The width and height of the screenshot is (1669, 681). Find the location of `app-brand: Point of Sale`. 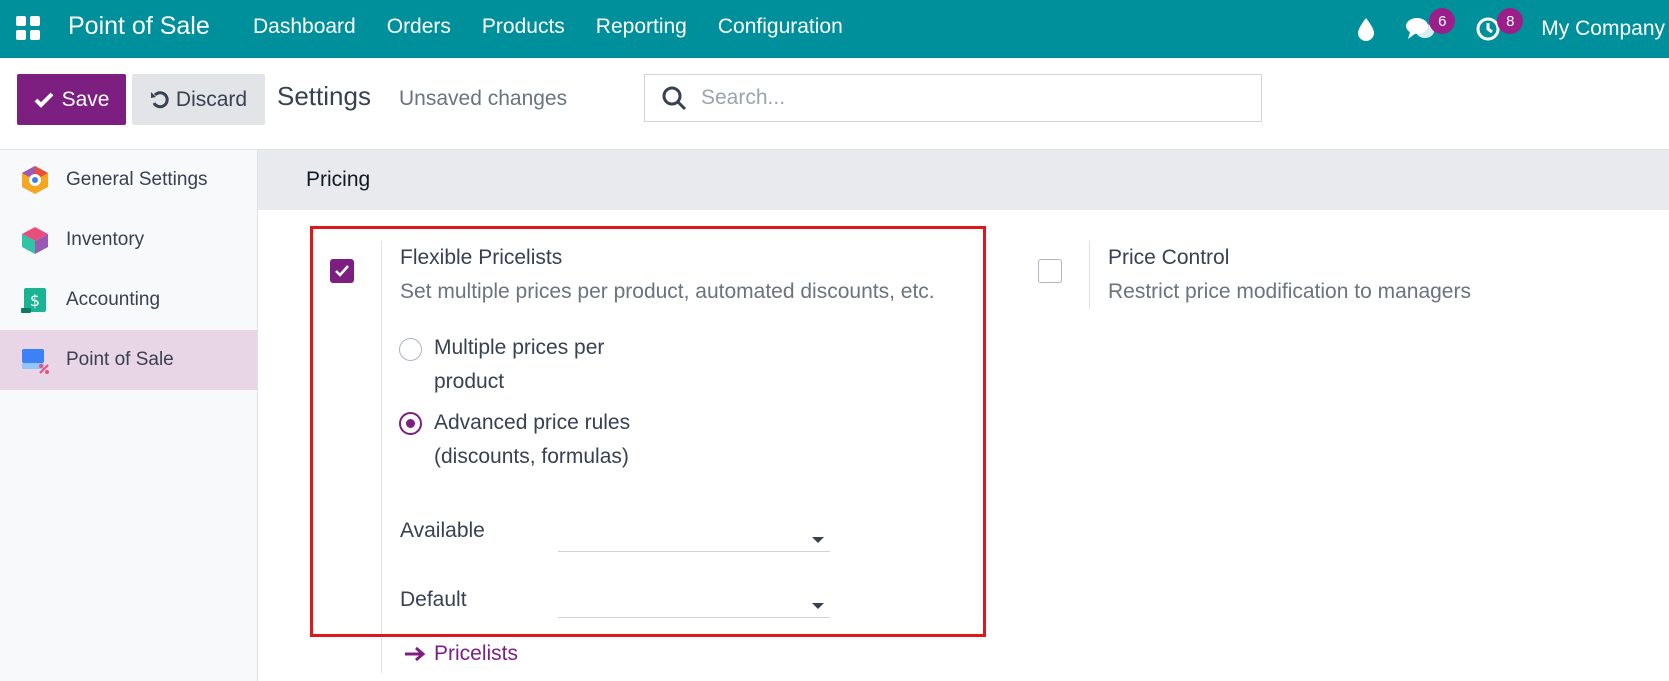

app-brand: Point of Sale is located at coordinates (139, 26).